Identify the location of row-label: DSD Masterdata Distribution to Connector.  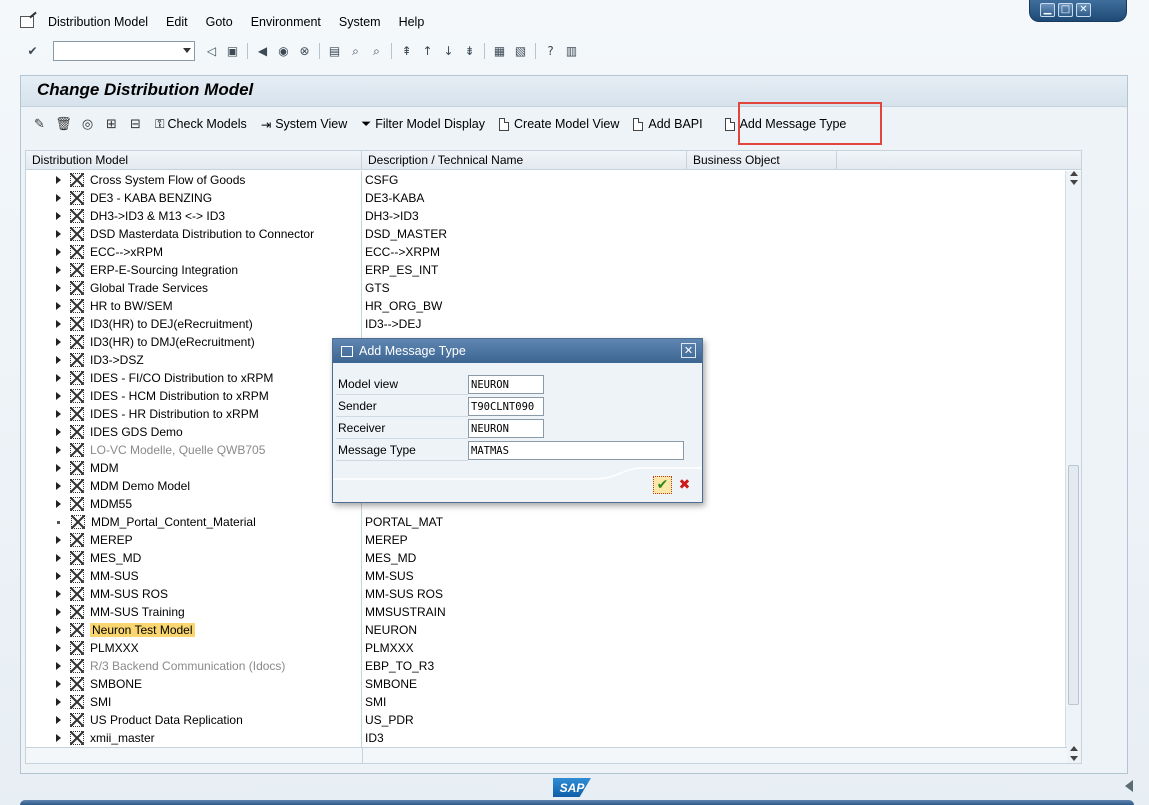
(202, 234).